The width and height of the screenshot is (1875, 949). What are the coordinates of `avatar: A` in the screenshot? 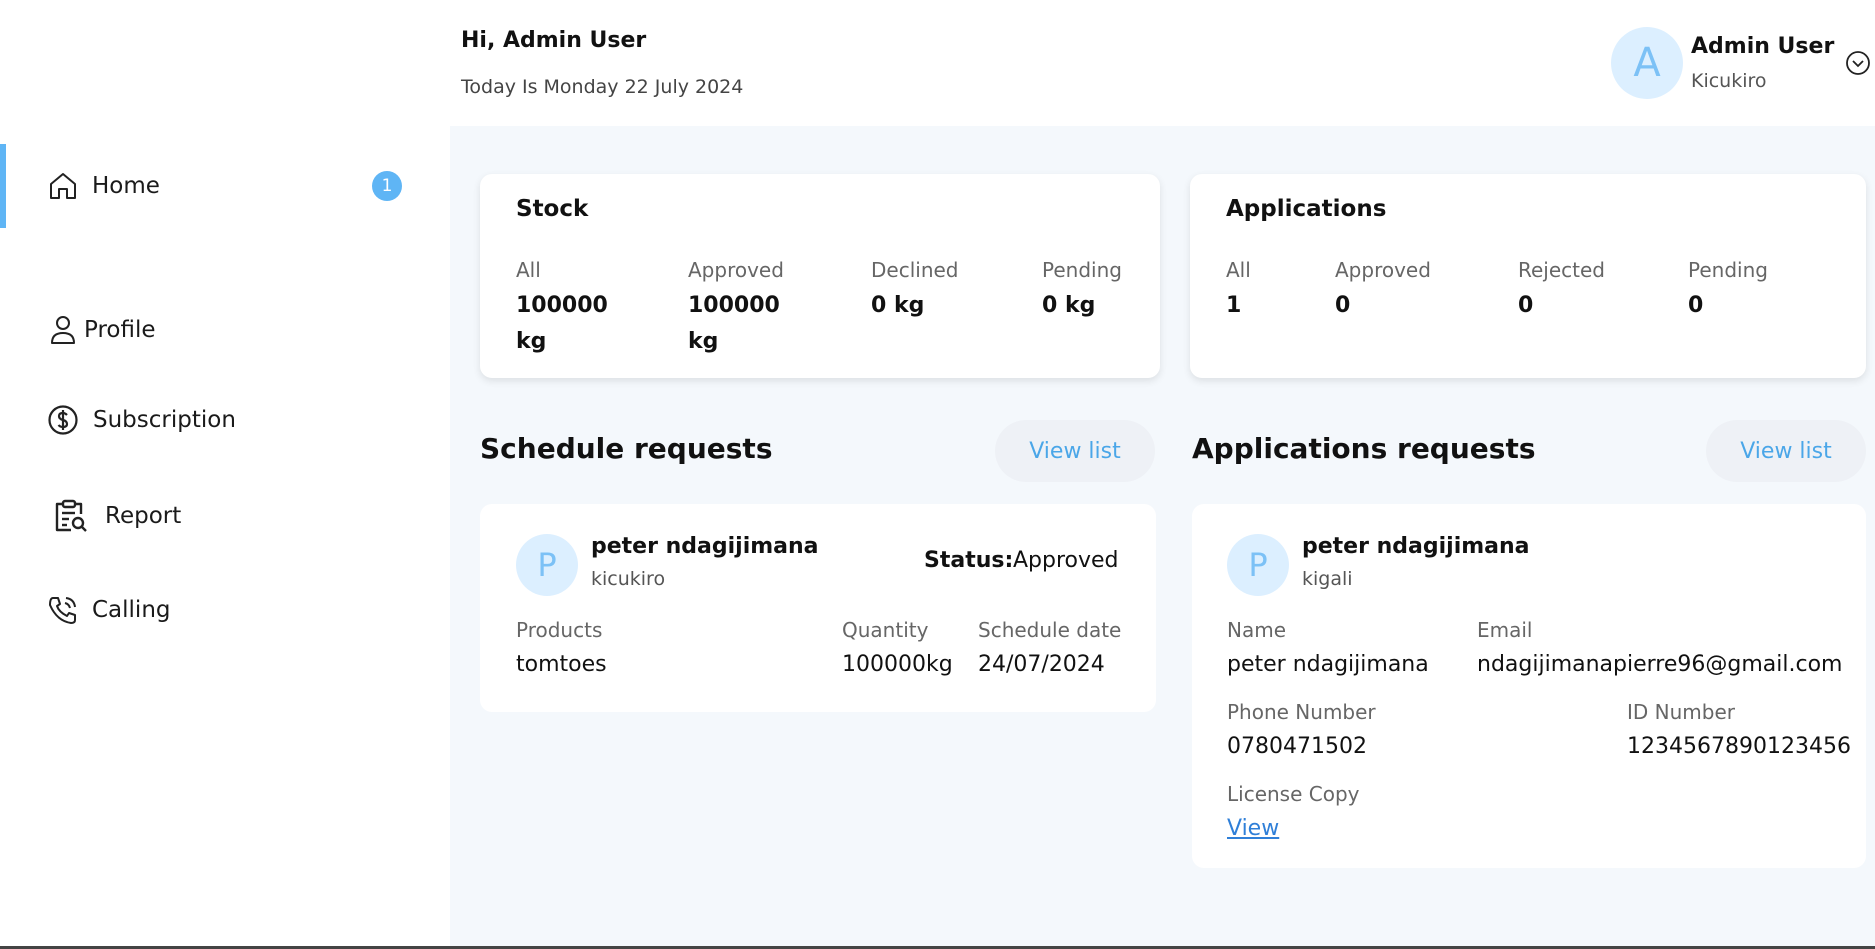 It's located at (1647, 63).